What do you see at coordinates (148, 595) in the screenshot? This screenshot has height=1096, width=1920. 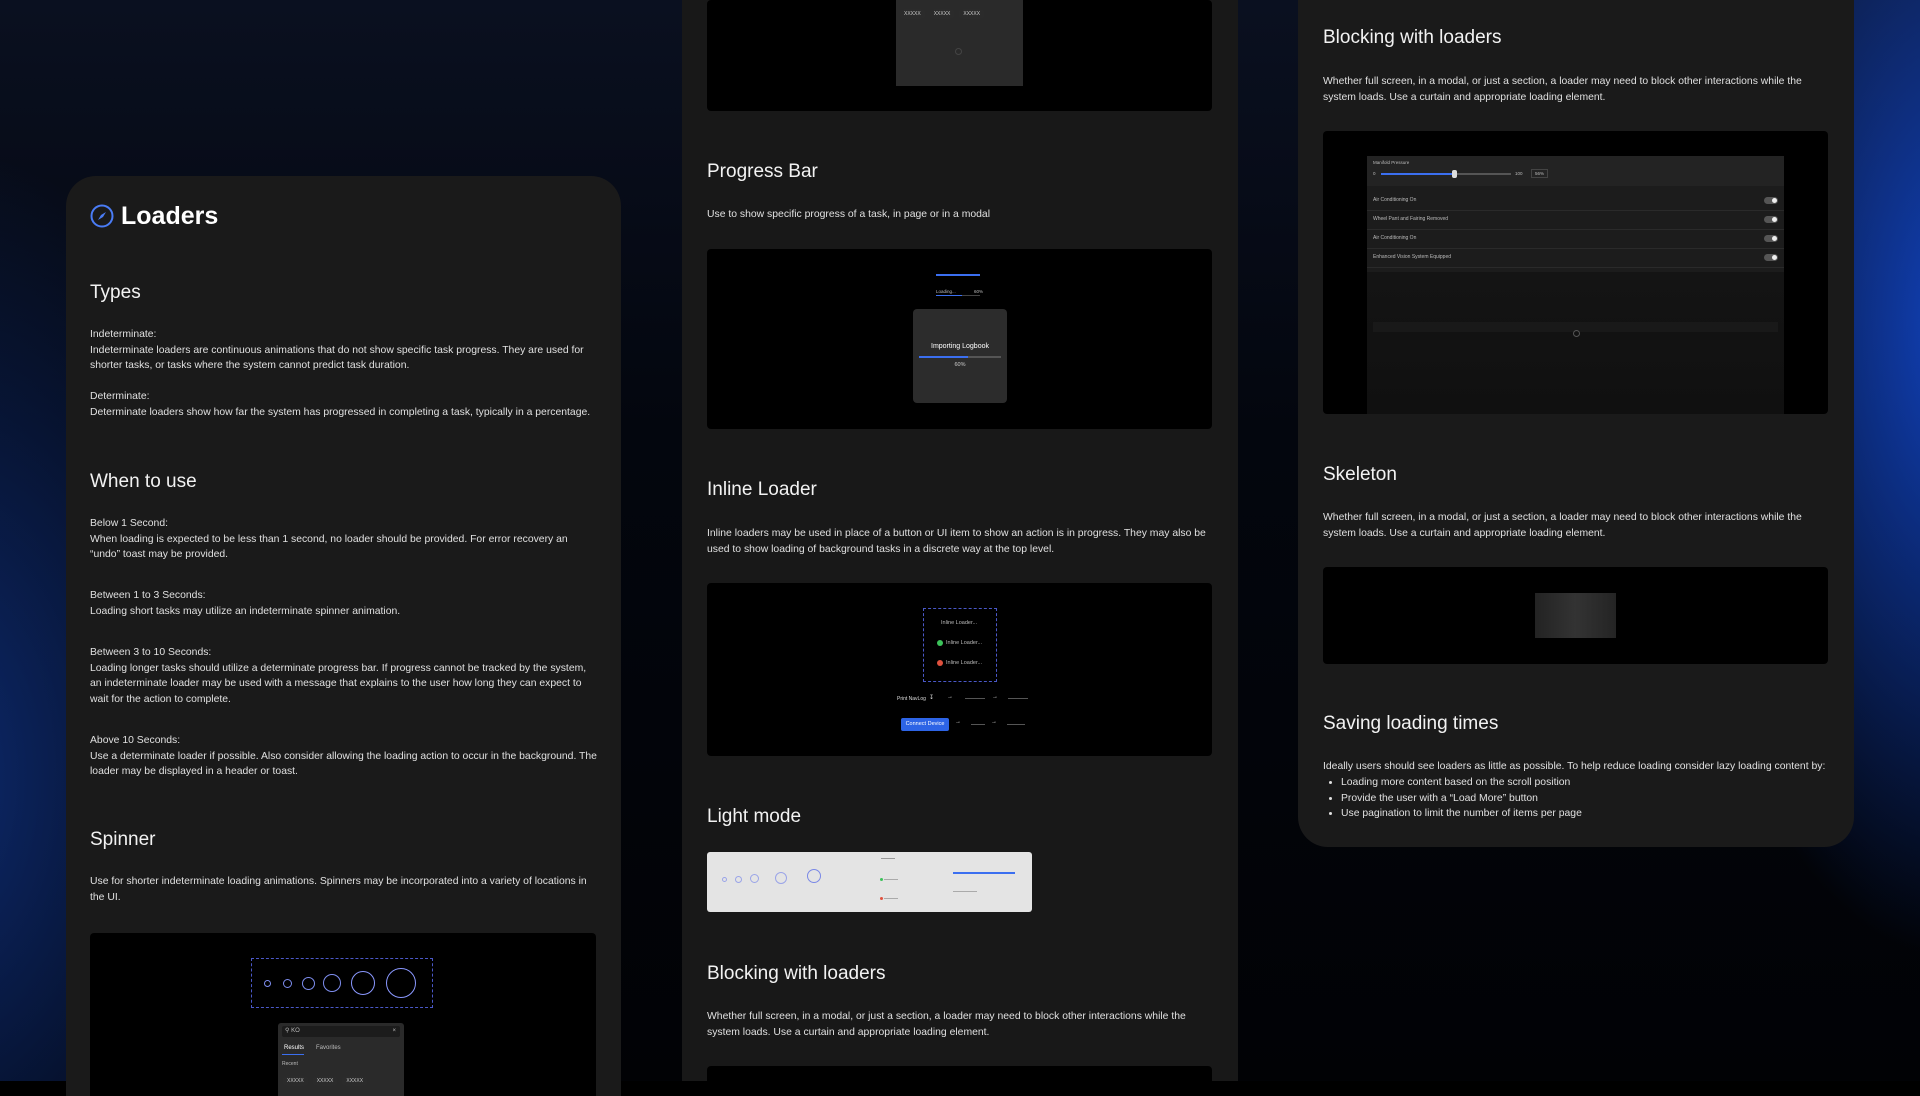 I see `between13-label: Between 1 to 3 Seconds:` at bounding box center [148, 595].